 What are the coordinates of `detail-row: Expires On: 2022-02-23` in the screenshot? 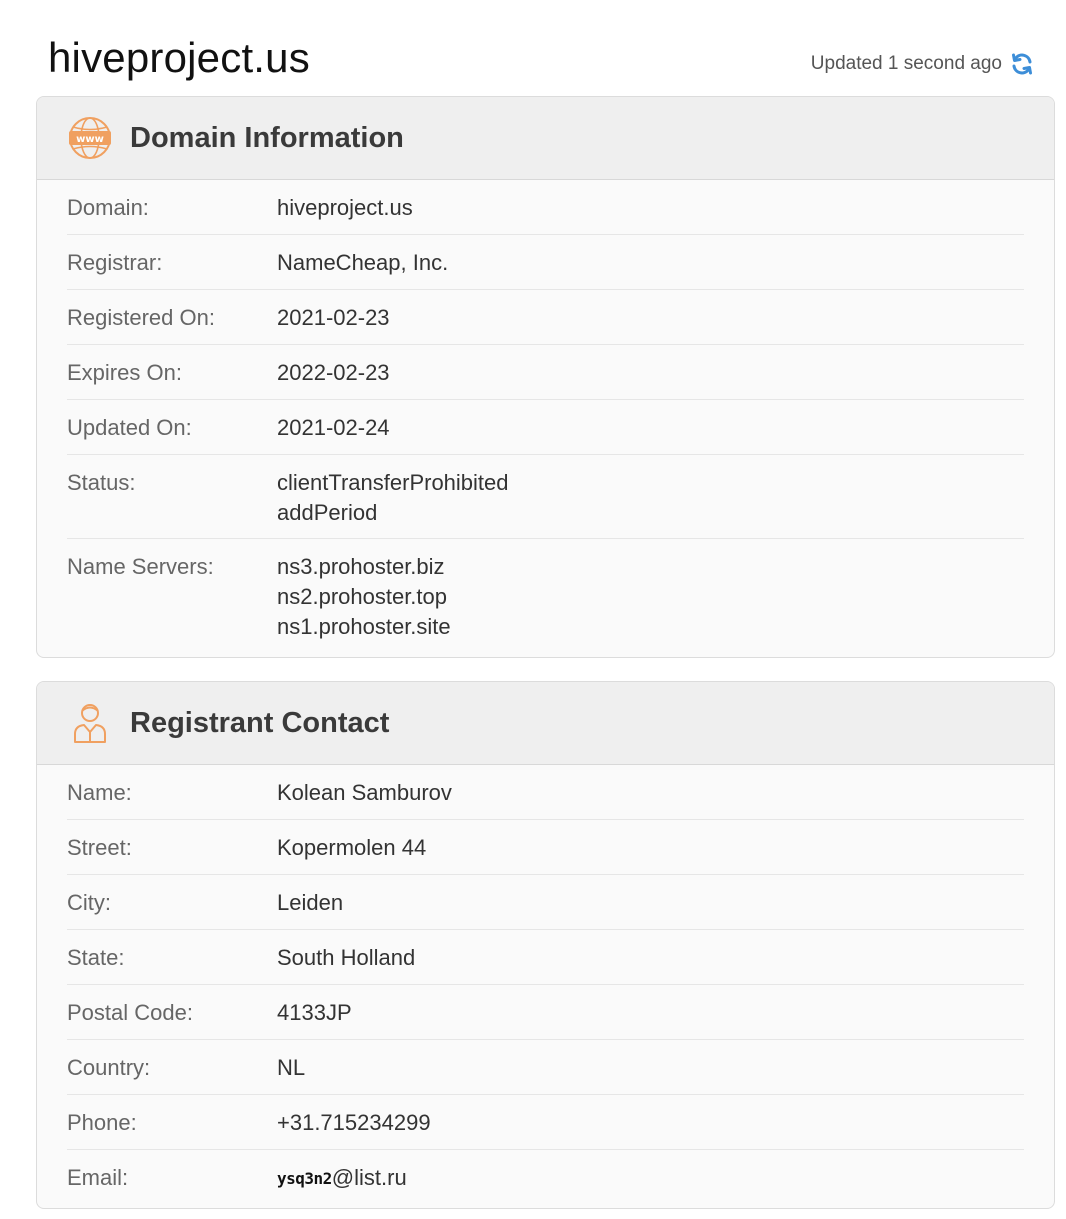 It's located at (545, 372).